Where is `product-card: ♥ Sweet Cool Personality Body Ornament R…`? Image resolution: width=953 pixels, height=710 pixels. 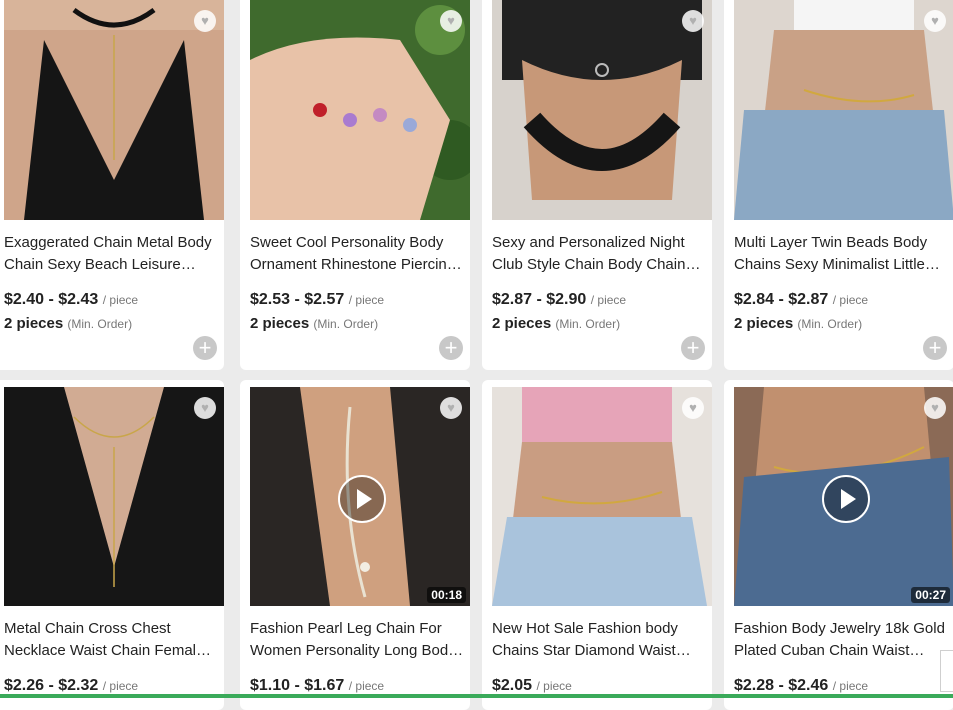 product-card: ♥ Sweet Cool Personality Body Ornament R… is located at coordinates (355, 185).